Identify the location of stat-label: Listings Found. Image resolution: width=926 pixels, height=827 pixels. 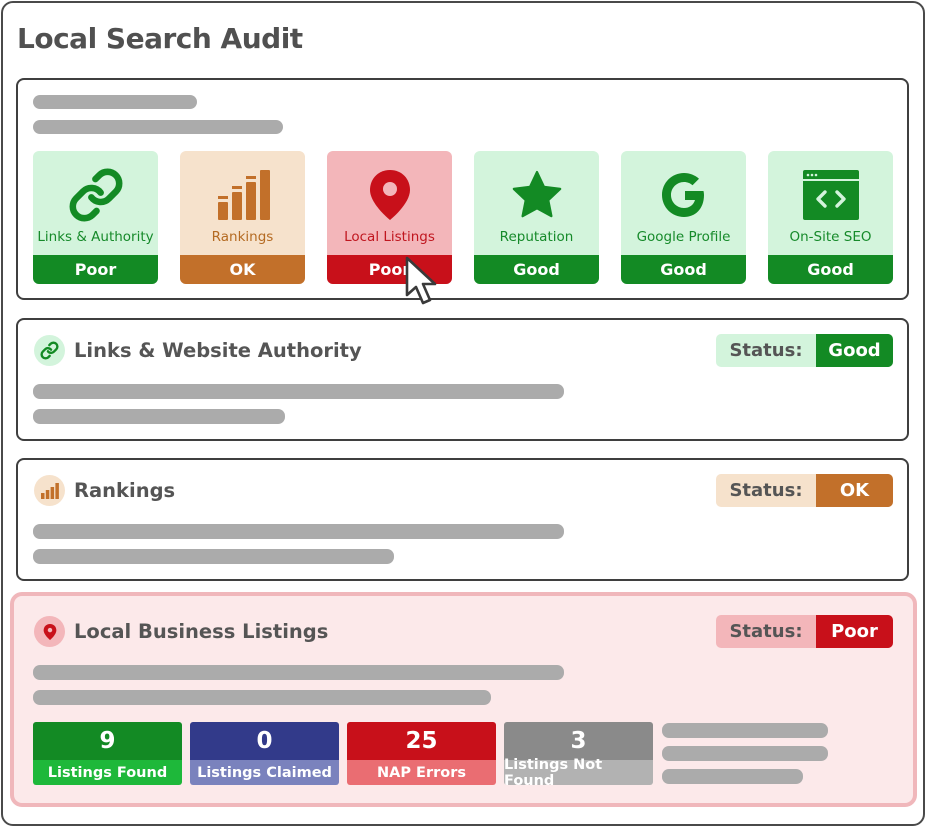
(107, 772).